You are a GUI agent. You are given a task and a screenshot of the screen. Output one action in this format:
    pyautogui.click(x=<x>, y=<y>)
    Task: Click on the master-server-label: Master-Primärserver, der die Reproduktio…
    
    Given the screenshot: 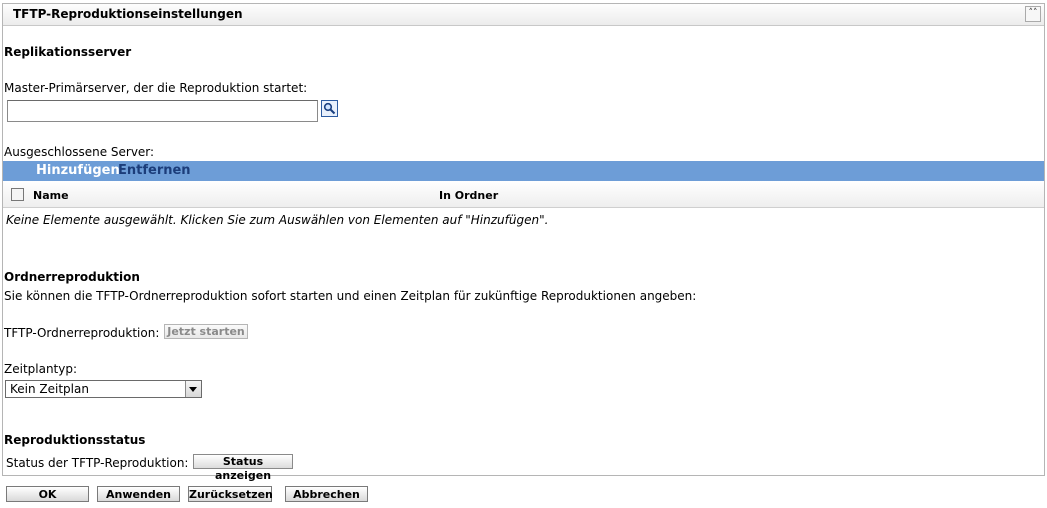 What is the action you would take?
    pyautogui.click(x=156, y=88)
    